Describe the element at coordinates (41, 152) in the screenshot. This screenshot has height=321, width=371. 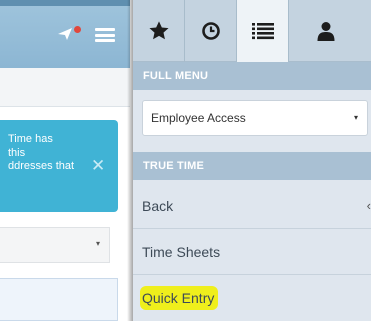
I see `alert-text: Time has this ddresses that` at that location.